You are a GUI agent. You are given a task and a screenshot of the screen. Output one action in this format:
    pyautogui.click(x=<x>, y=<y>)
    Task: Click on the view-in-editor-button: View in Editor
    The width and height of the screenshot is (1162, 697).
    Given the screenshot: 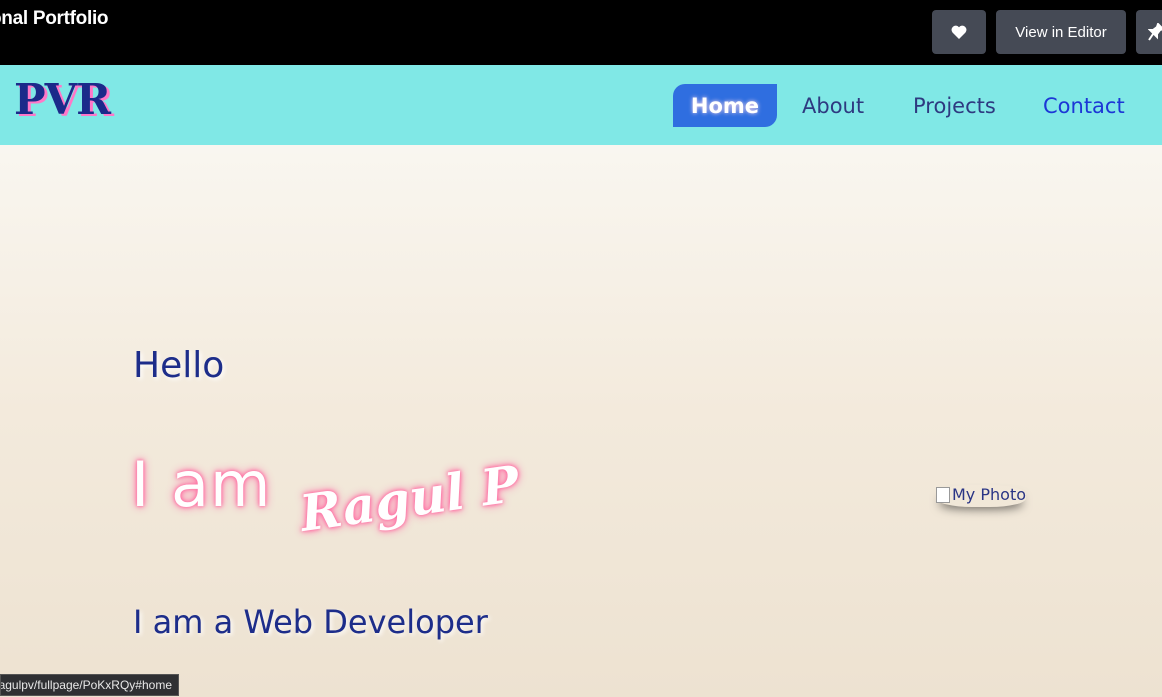 What is the action you would take?
    pyautogui.click(x=1061, y=32)
    